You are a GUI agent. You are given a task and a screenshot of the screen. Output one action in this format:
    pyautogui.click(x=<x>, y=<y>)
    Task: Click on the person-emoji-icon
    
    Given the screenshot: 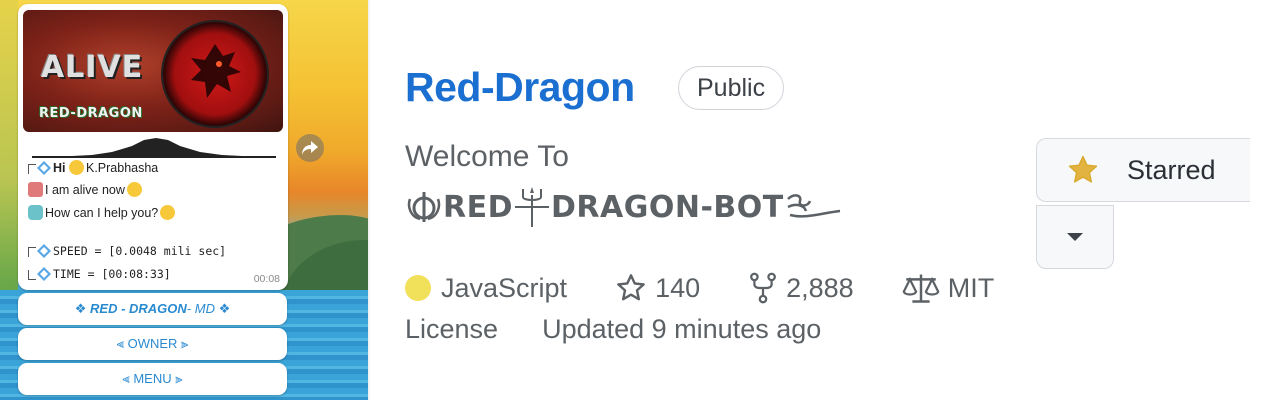 What is the action you would take?
    pyautogui.click(x=35, y=212)
    